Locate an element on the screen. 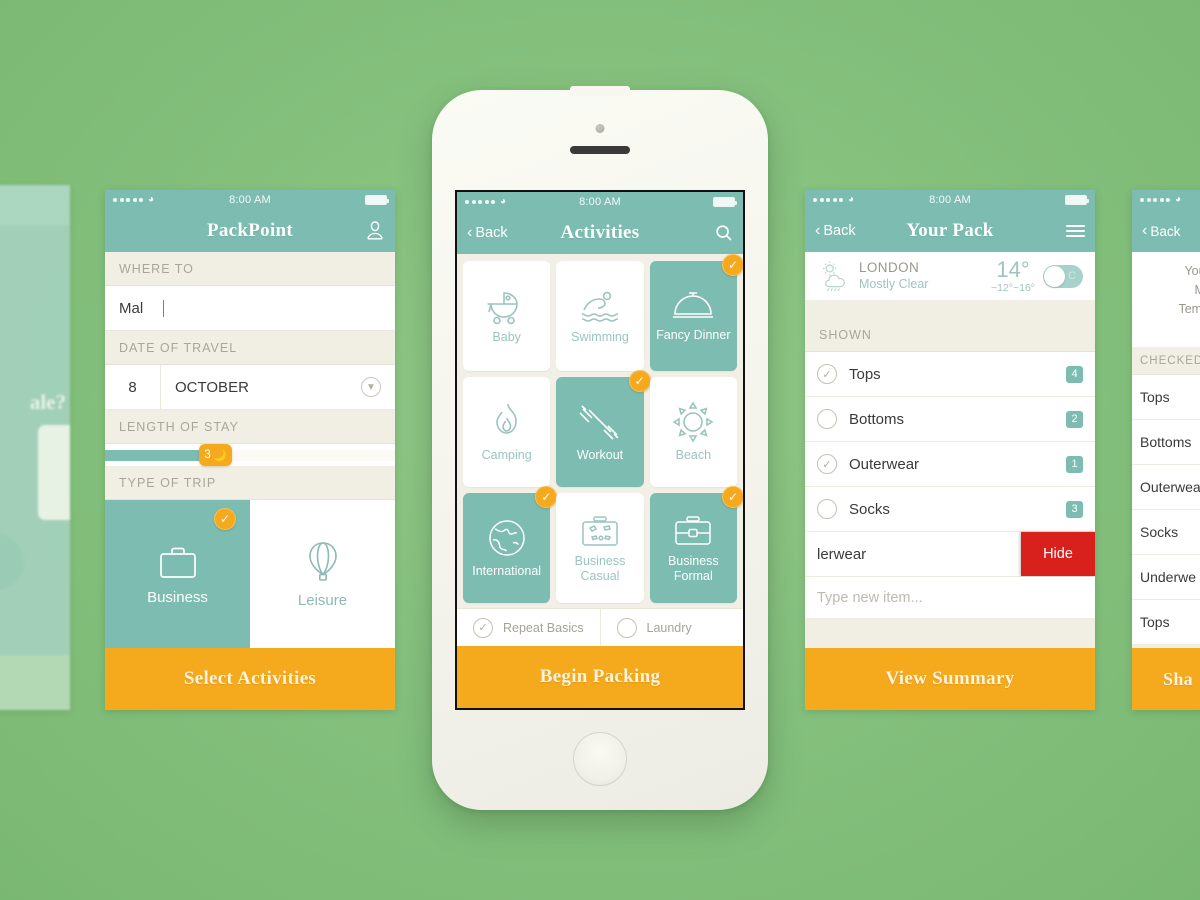  summary-line: wi is located at coordinates (1166, 327).